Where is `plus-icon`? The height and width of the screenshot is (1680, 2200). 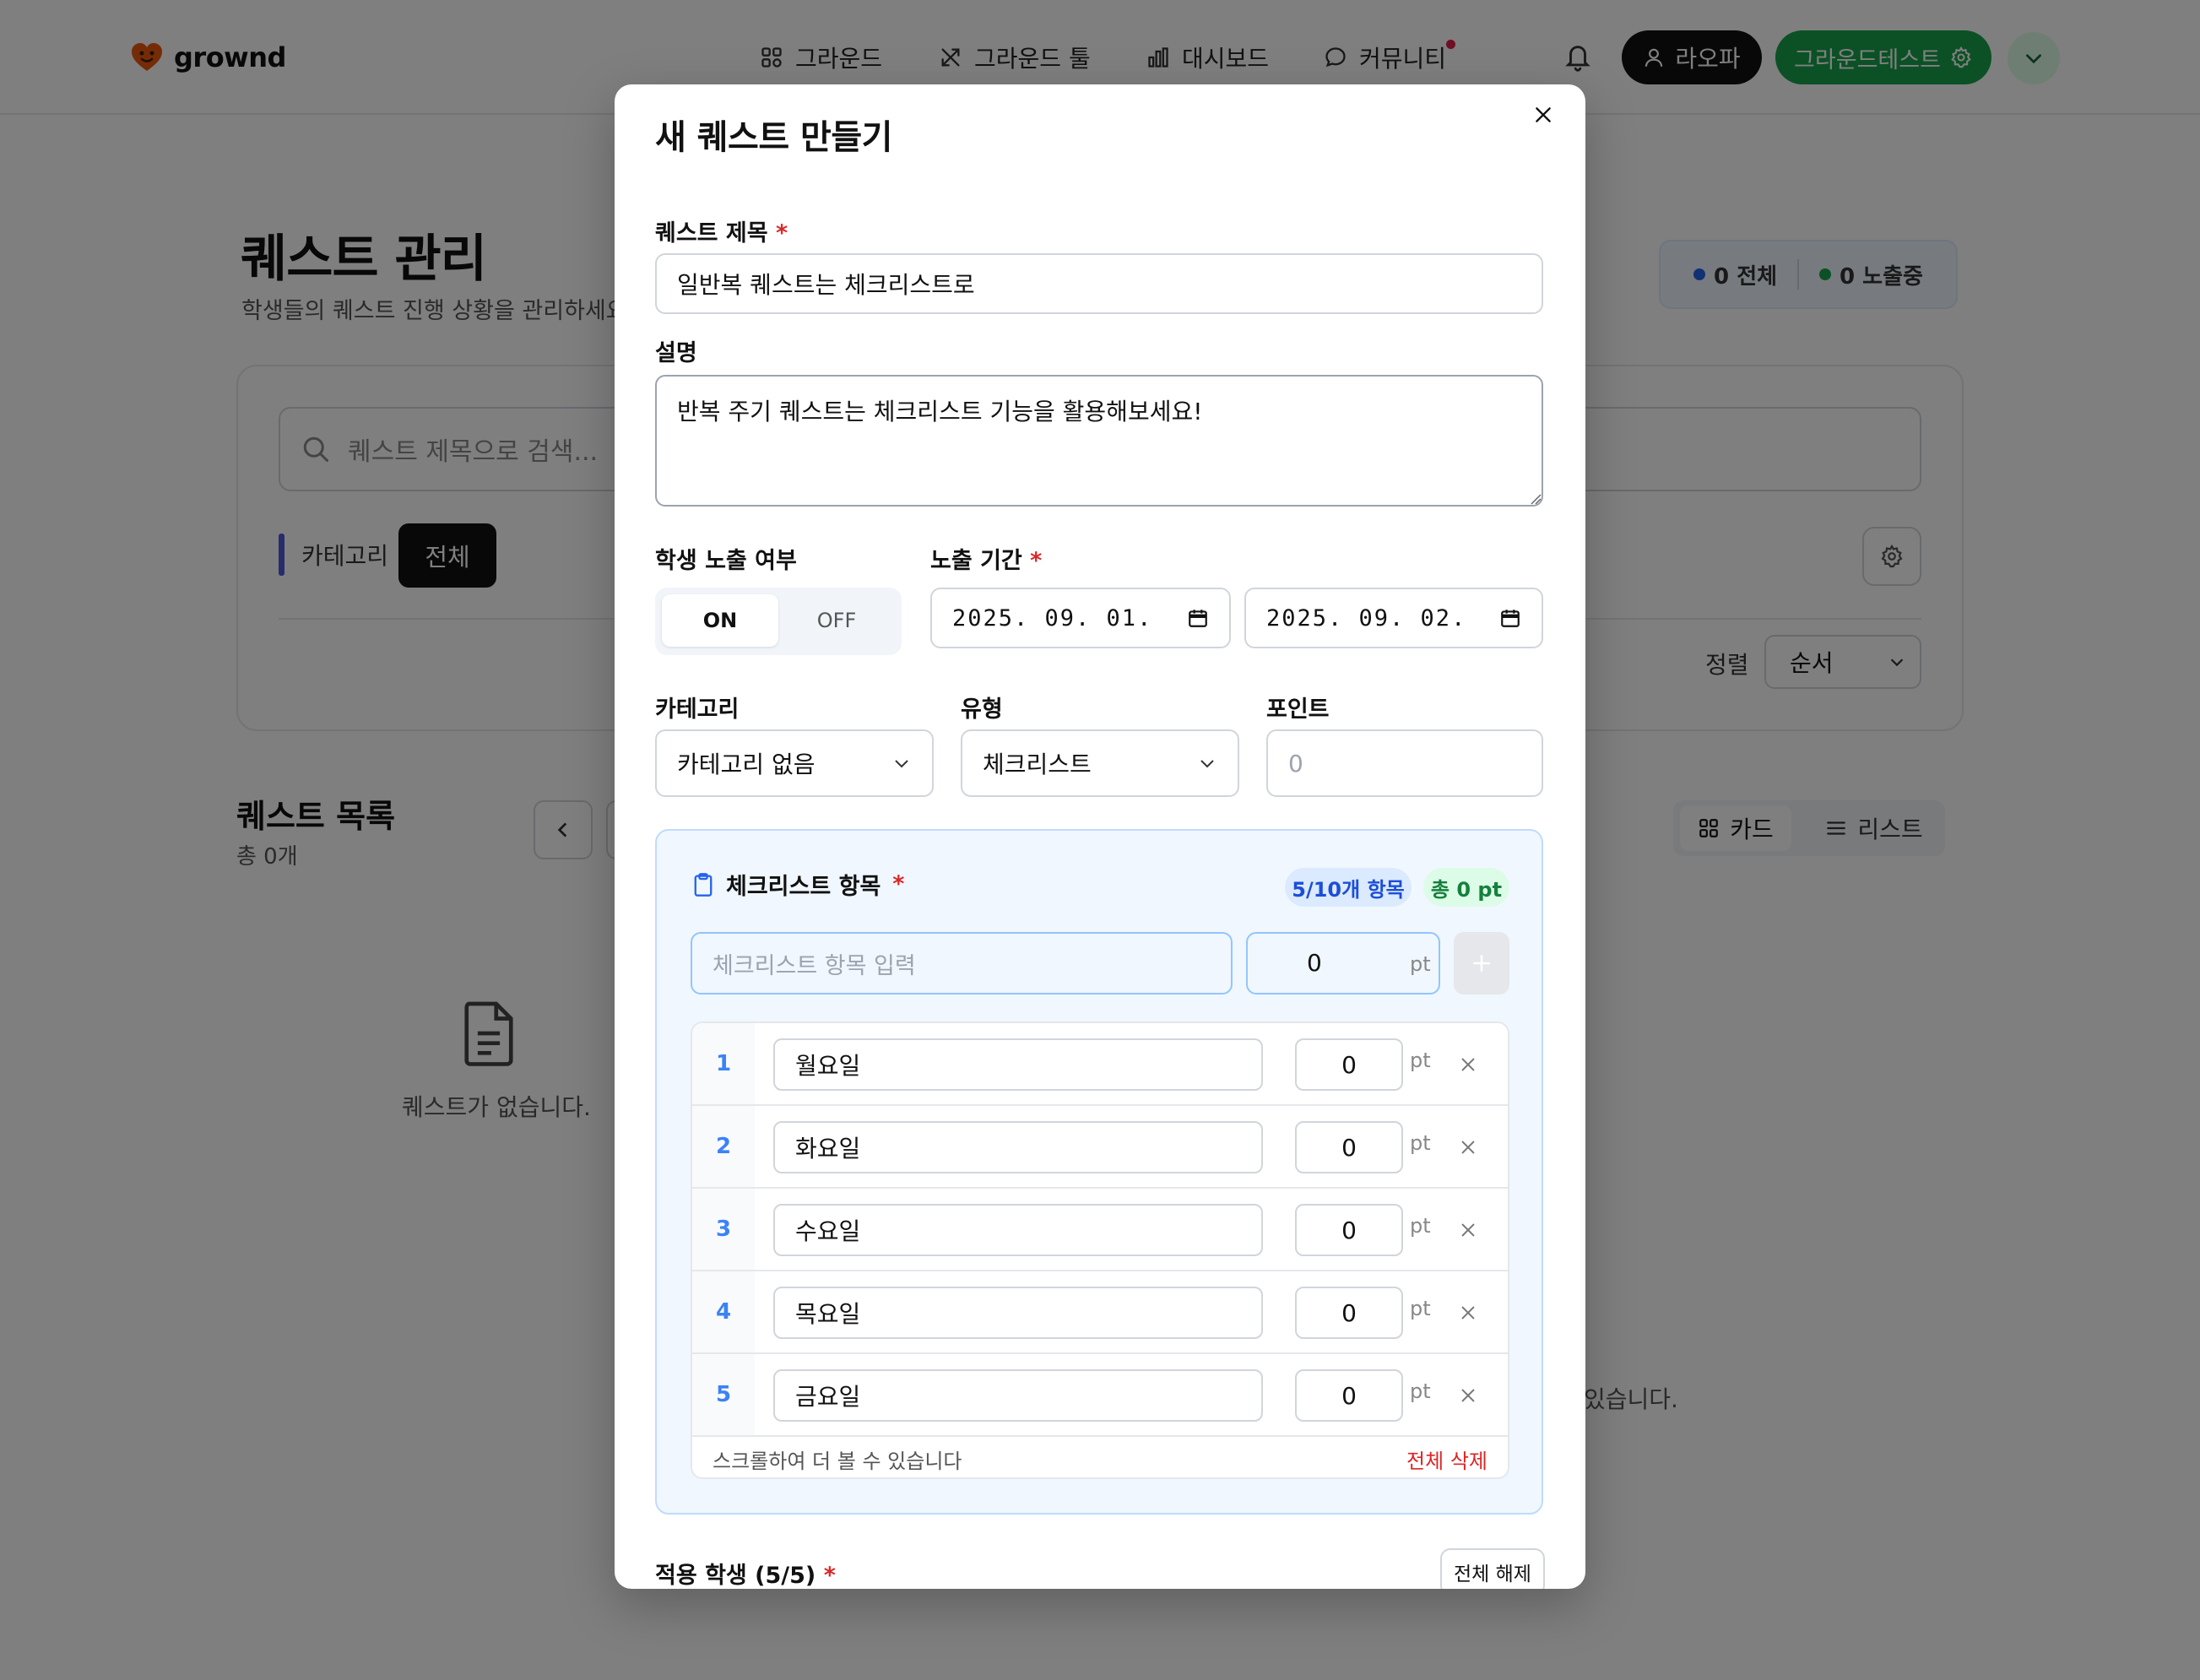
plus-icon is located at coordinates (1481, 964).